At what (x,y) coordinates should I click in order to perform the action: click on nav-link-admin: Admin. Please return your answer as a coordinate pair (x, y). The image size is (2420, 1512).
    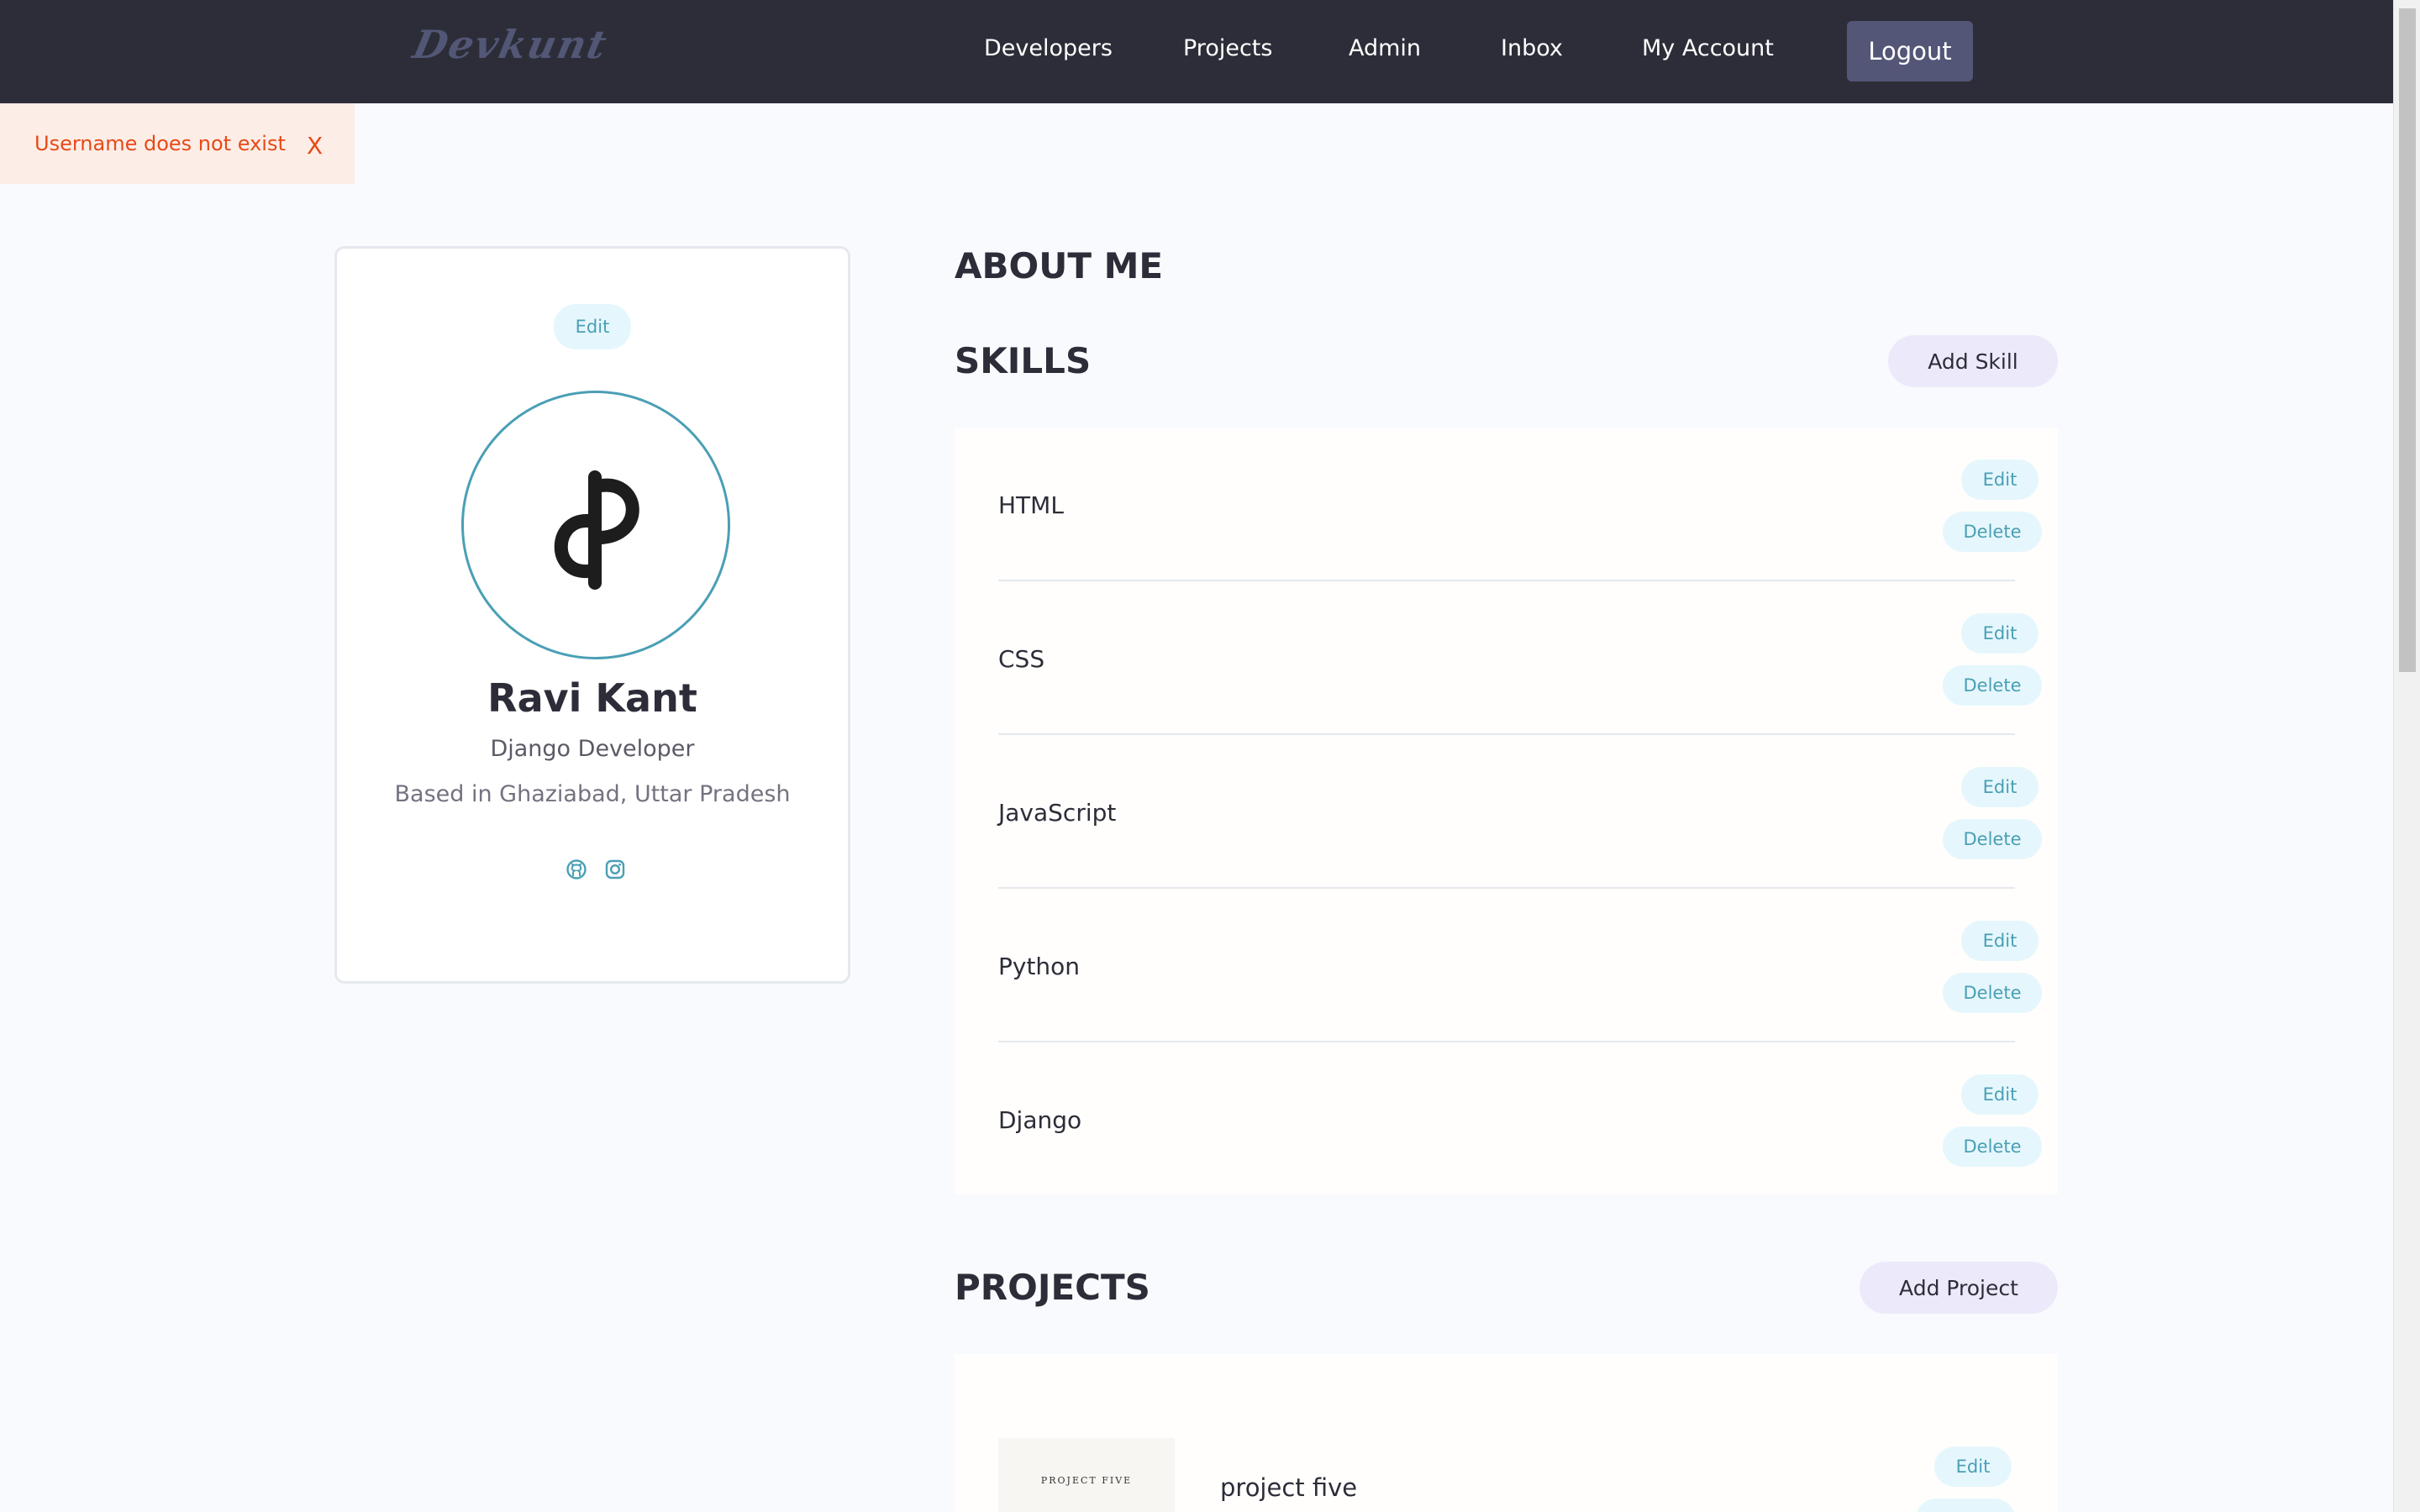
    Looking at the image, I should click on (1385, 48).